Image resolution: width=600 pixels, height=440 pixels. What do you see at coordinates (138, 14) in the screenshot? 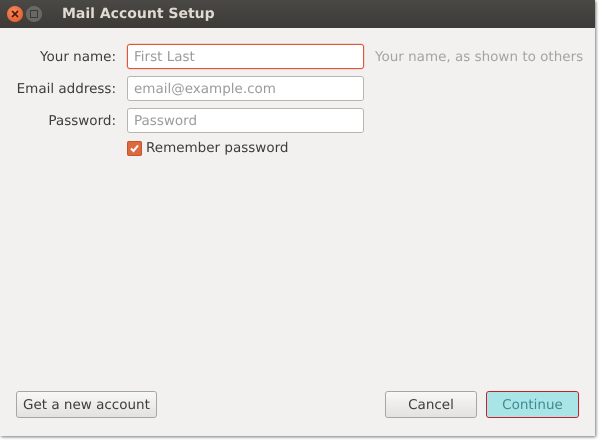
I see `window-title: Mail Account Setup` at bounding box center [138, 14].